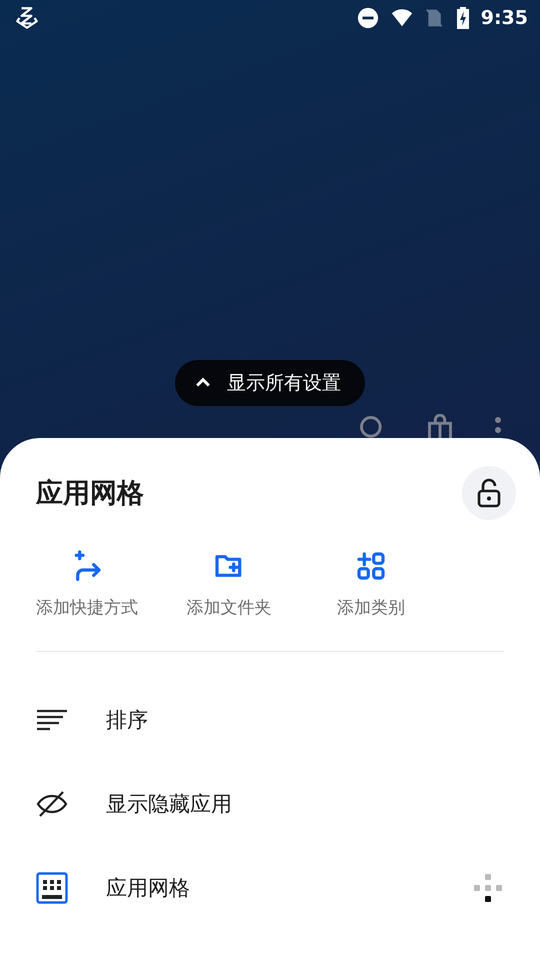  Describe the element at coordinates (270, 720) in the screenshot. I see `menu-item: 排序` at that location.